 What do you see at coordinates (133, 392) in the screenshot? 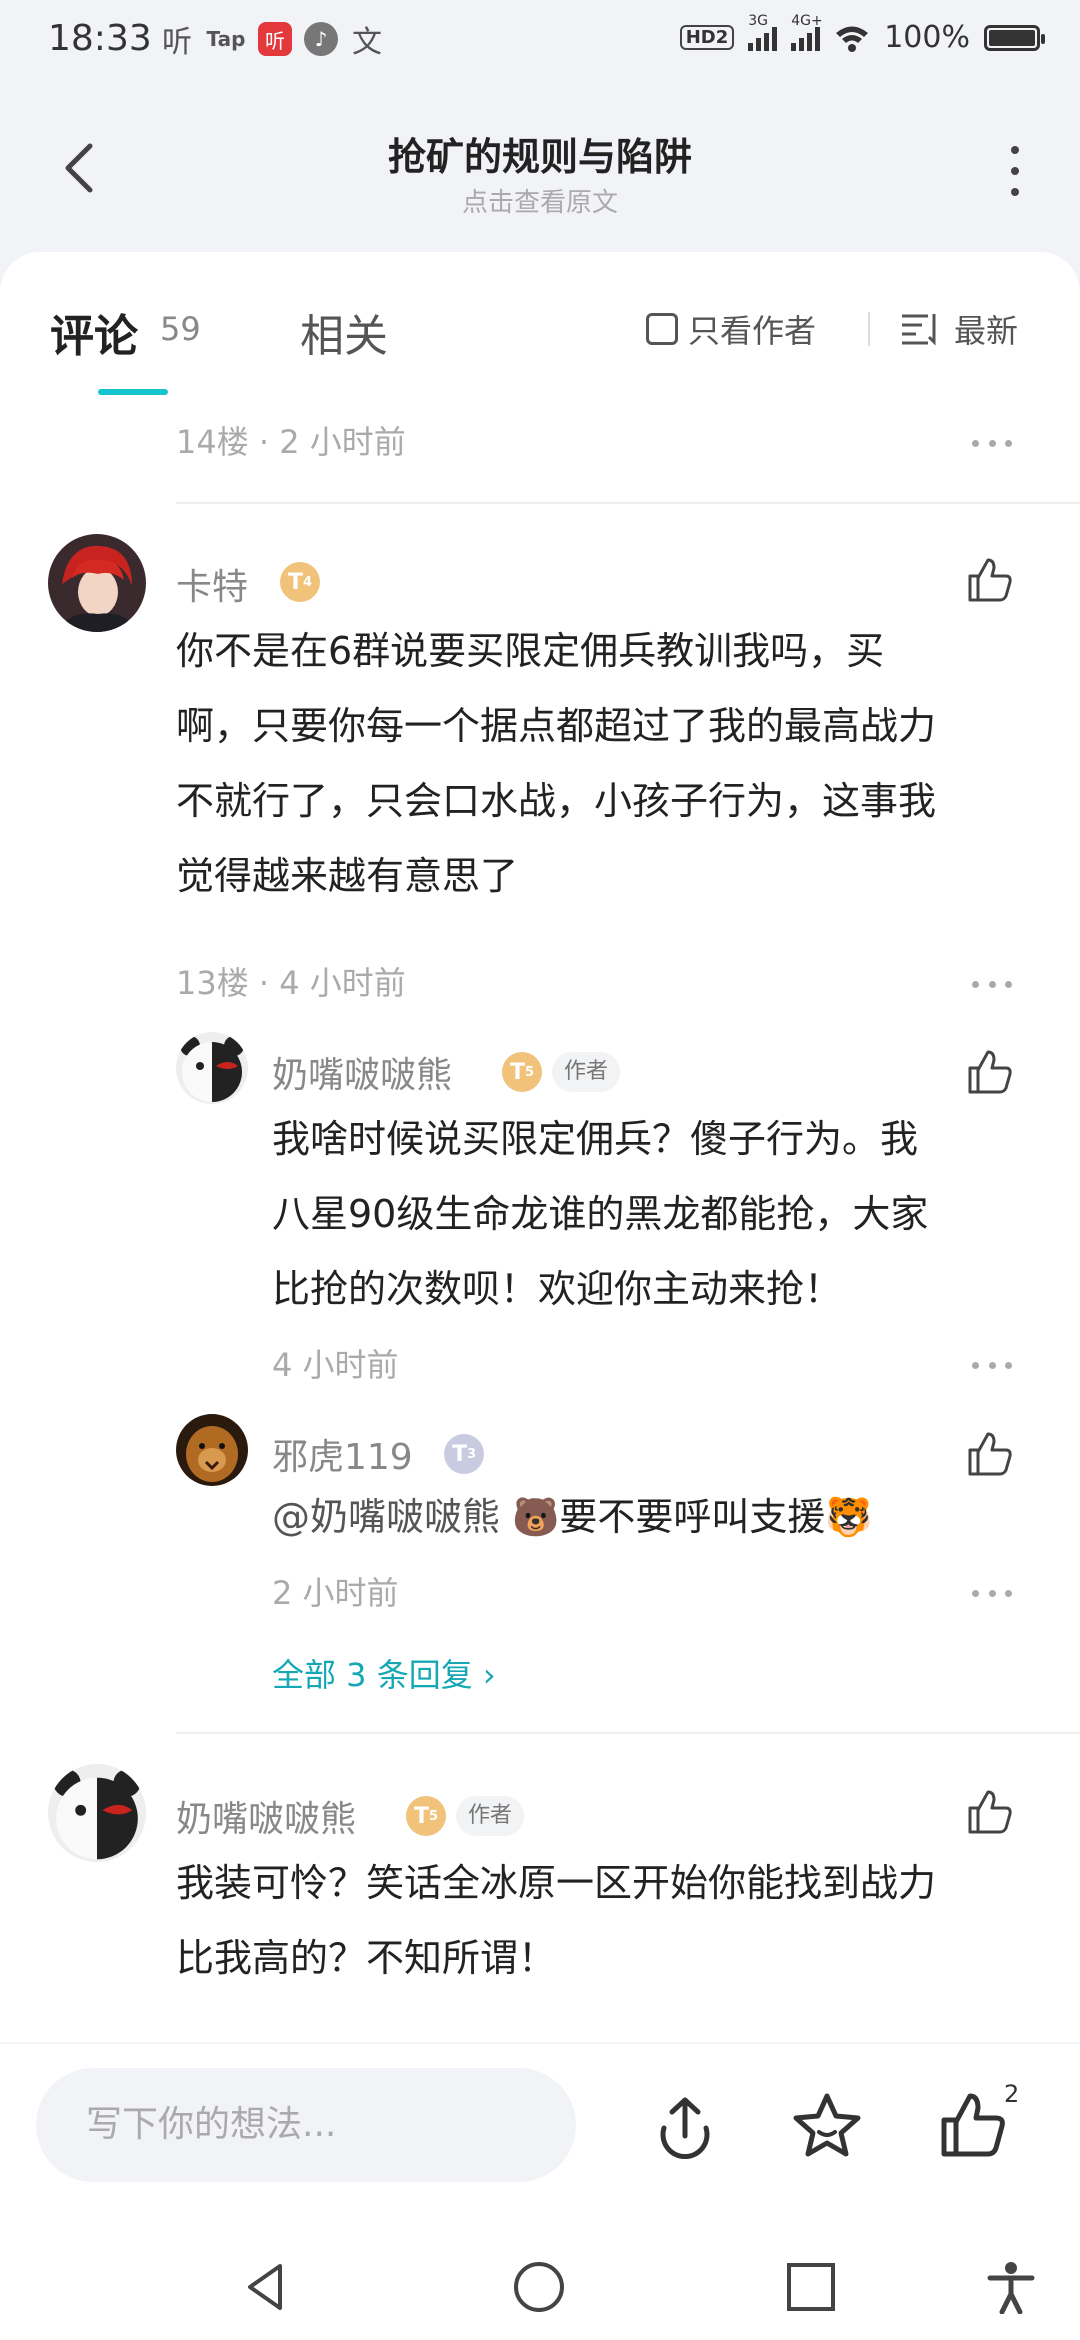
I see `active-tab-indicator` at bounding box center [133, 392].